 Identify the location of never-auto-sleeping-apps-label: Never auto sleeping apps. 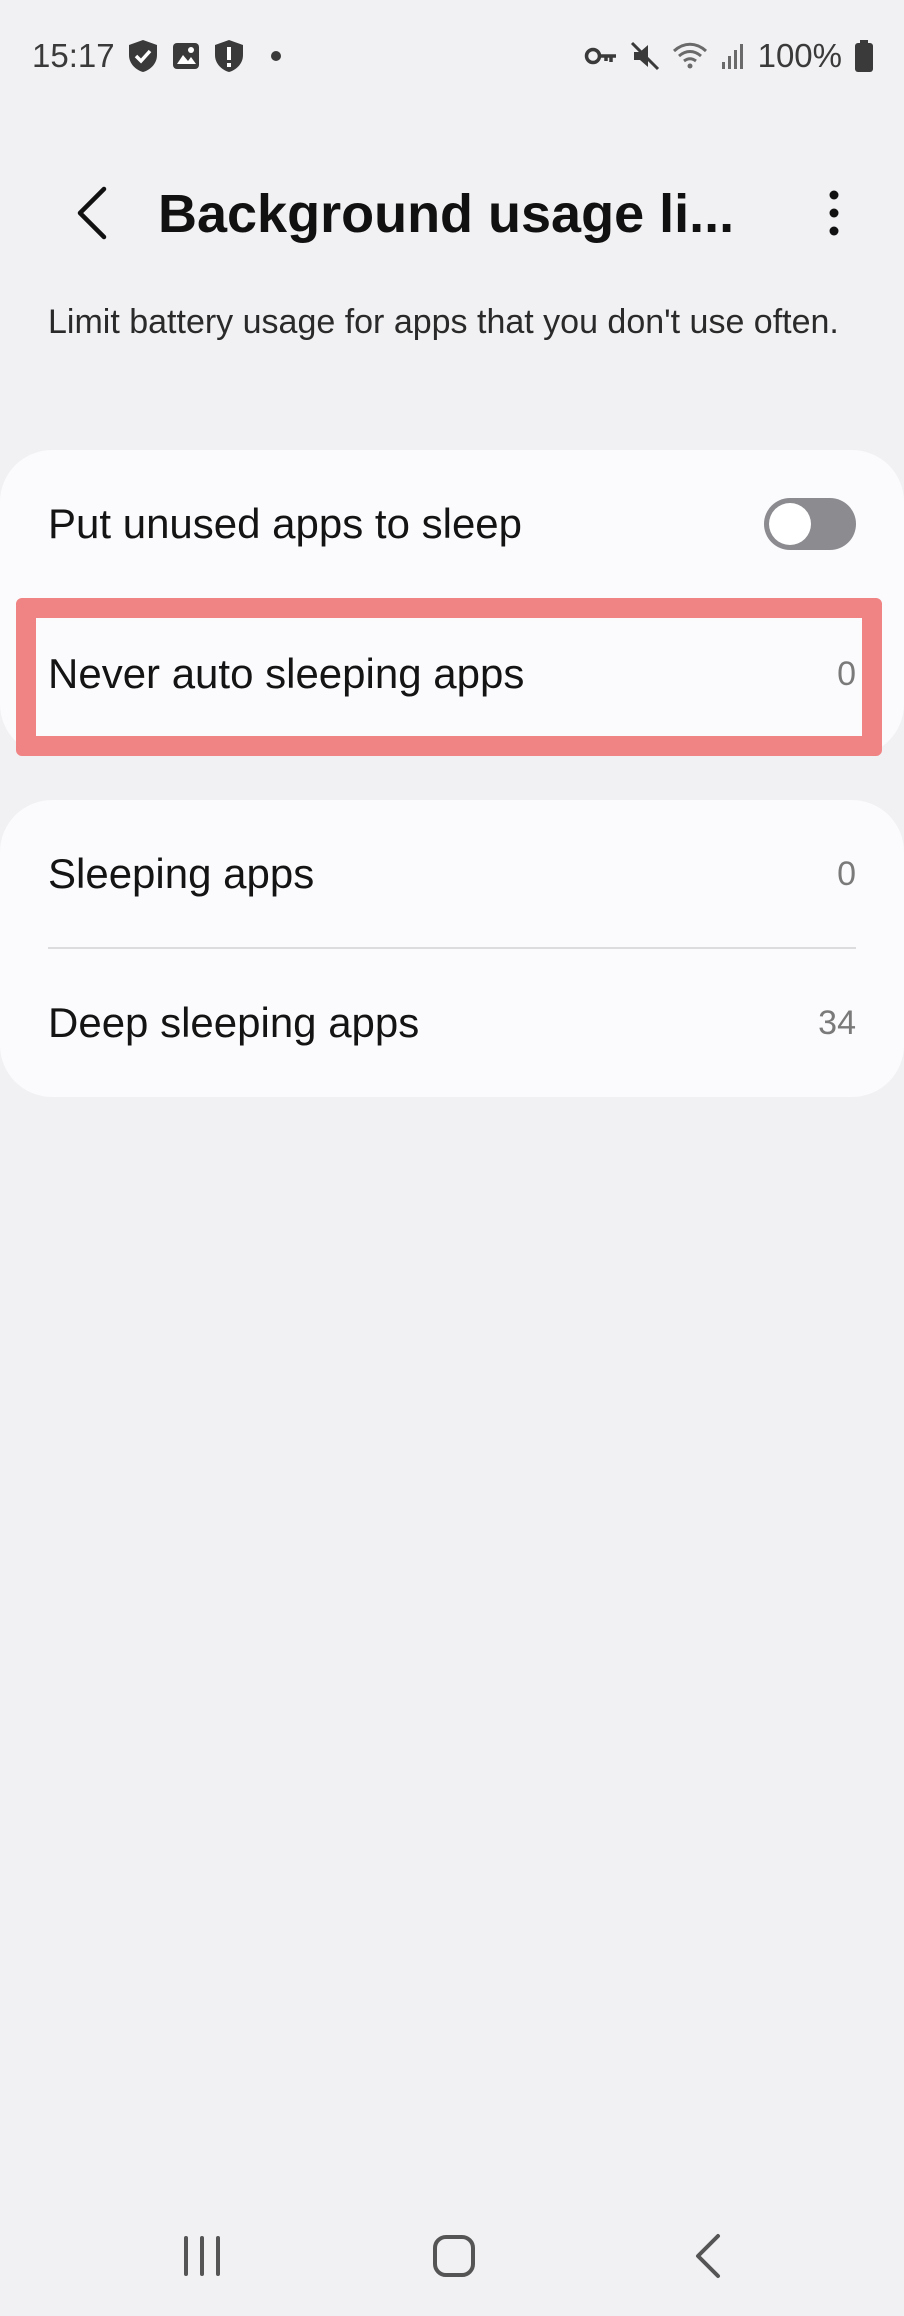
(286, 673).